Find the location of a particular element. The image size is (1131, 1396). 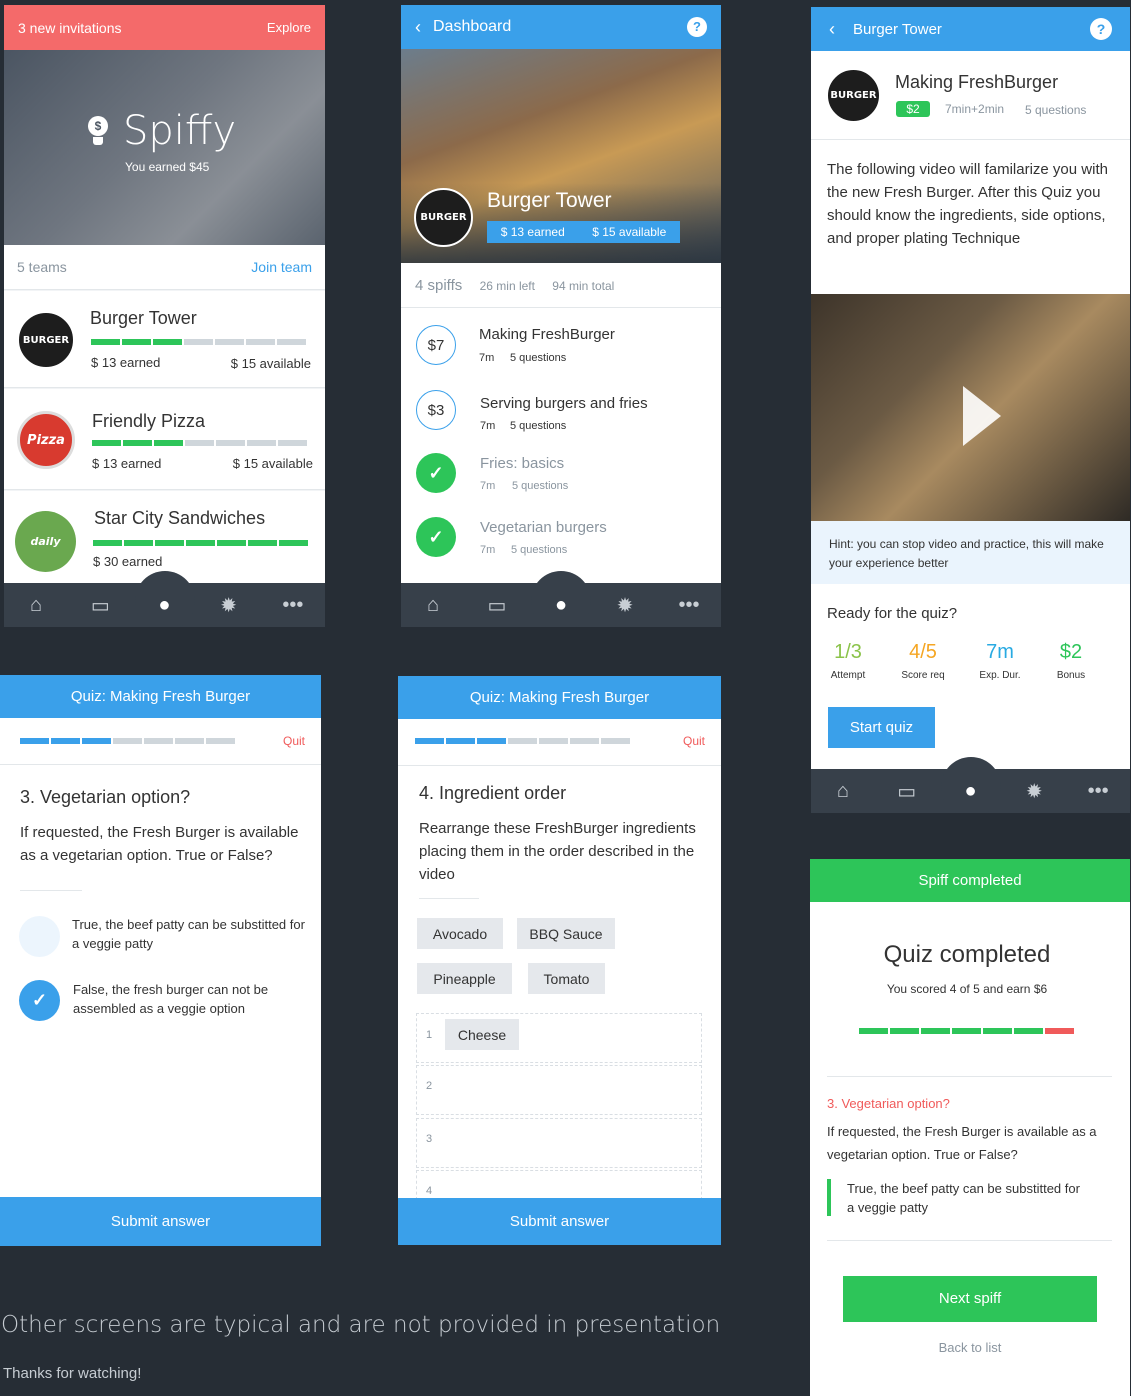

completed-header: Spiff completed is located at coordinates (970, 880).